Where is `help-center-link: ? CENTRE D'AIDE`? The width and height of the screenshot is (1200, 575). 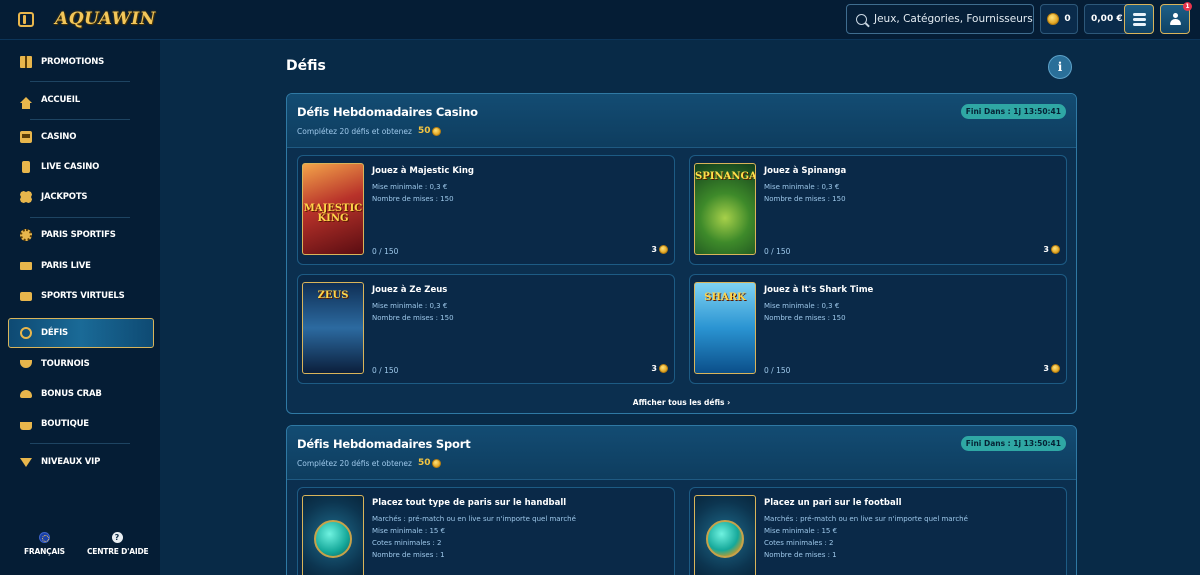 help-center-link: ? CENTRE D'AIDE is located at coordinates (118, 544).